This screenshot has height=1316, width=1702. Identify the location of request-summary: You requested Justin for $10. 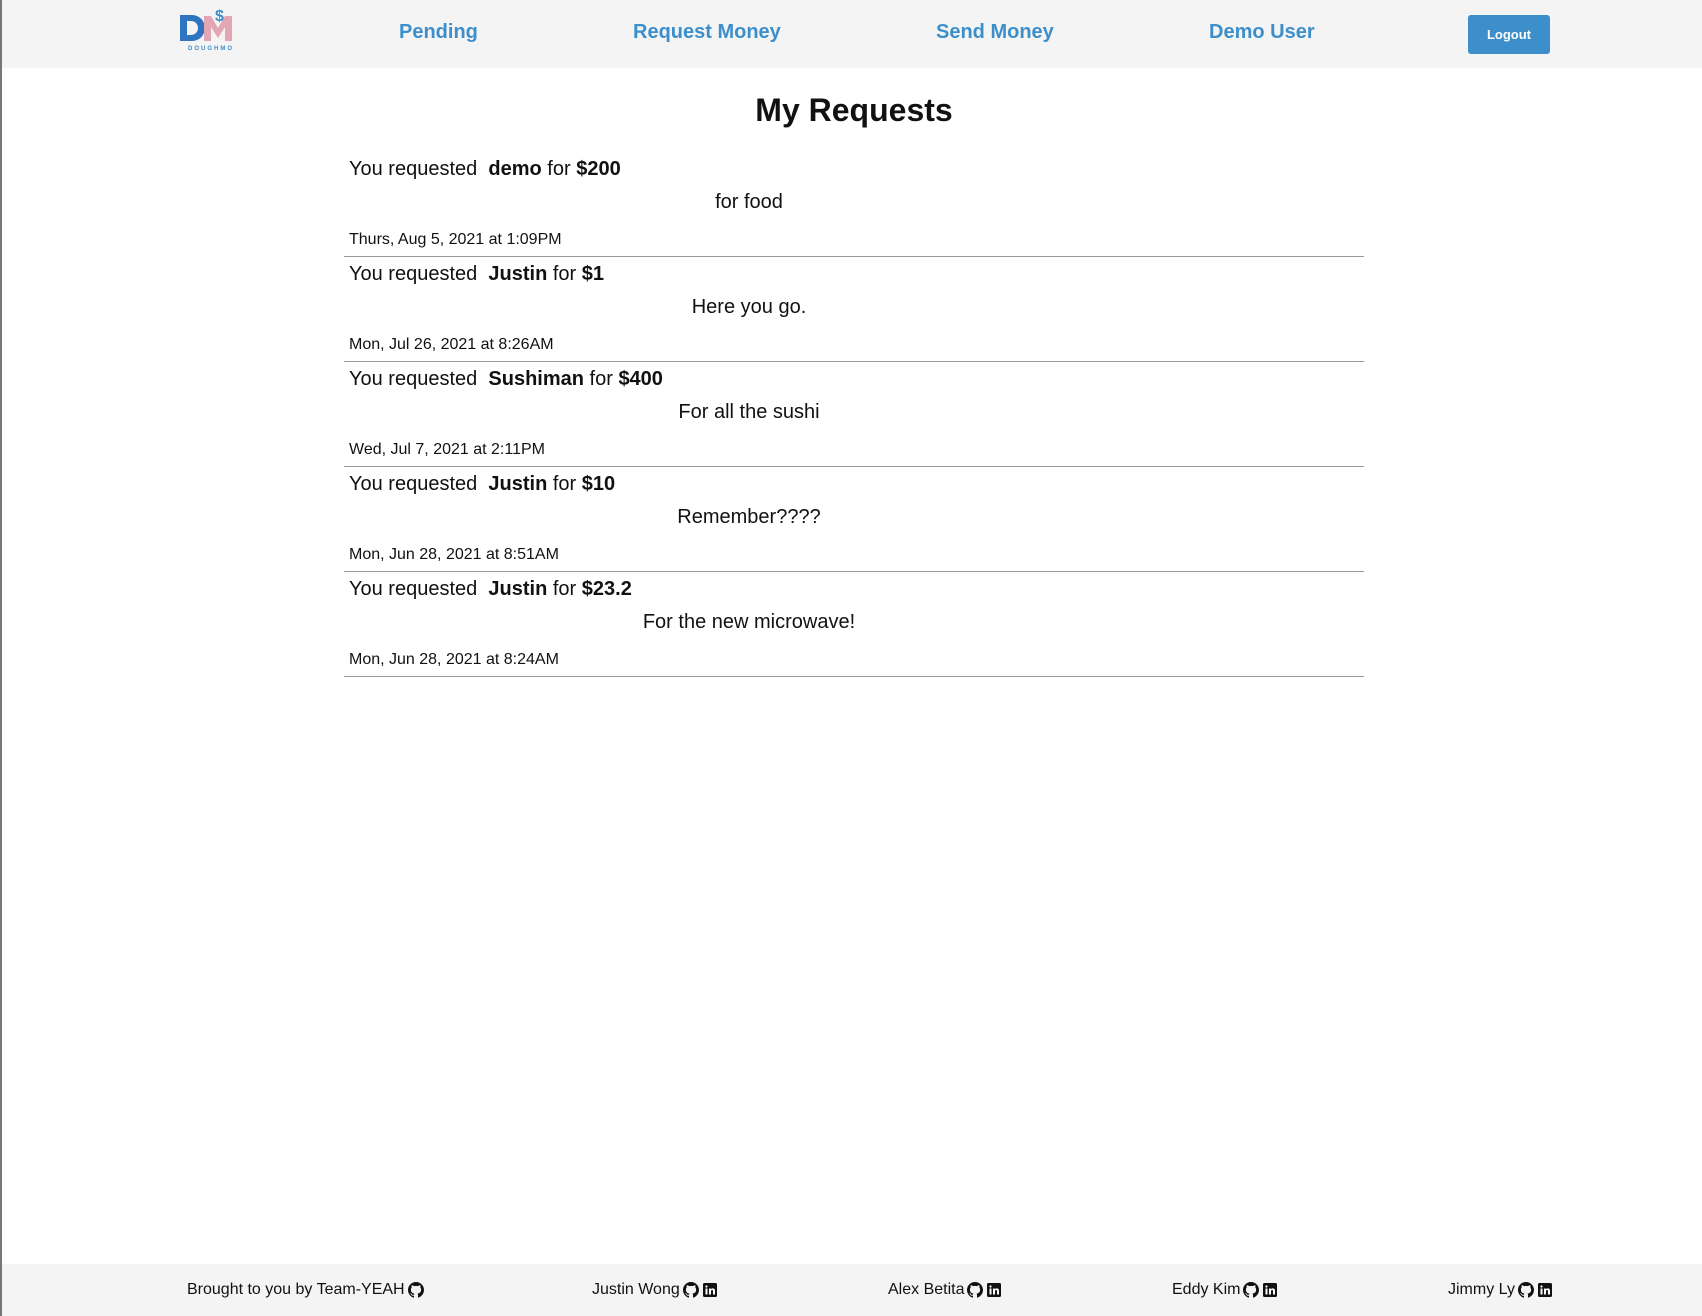
(482, 484).